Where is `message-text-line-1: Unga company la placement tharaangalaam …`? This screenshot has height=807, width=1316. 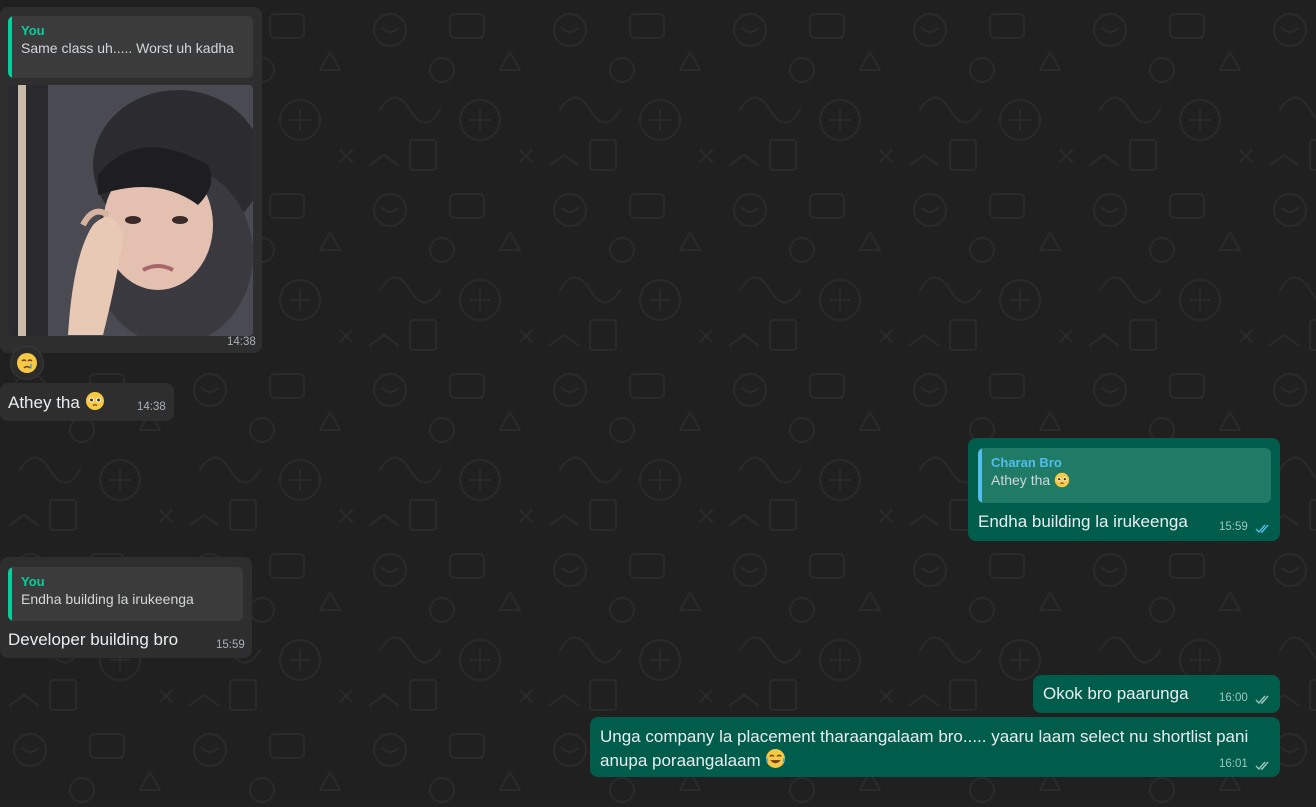 message-text-line-1: Unga company la placement tharaangalaam … is located at coordinates (924, 736).